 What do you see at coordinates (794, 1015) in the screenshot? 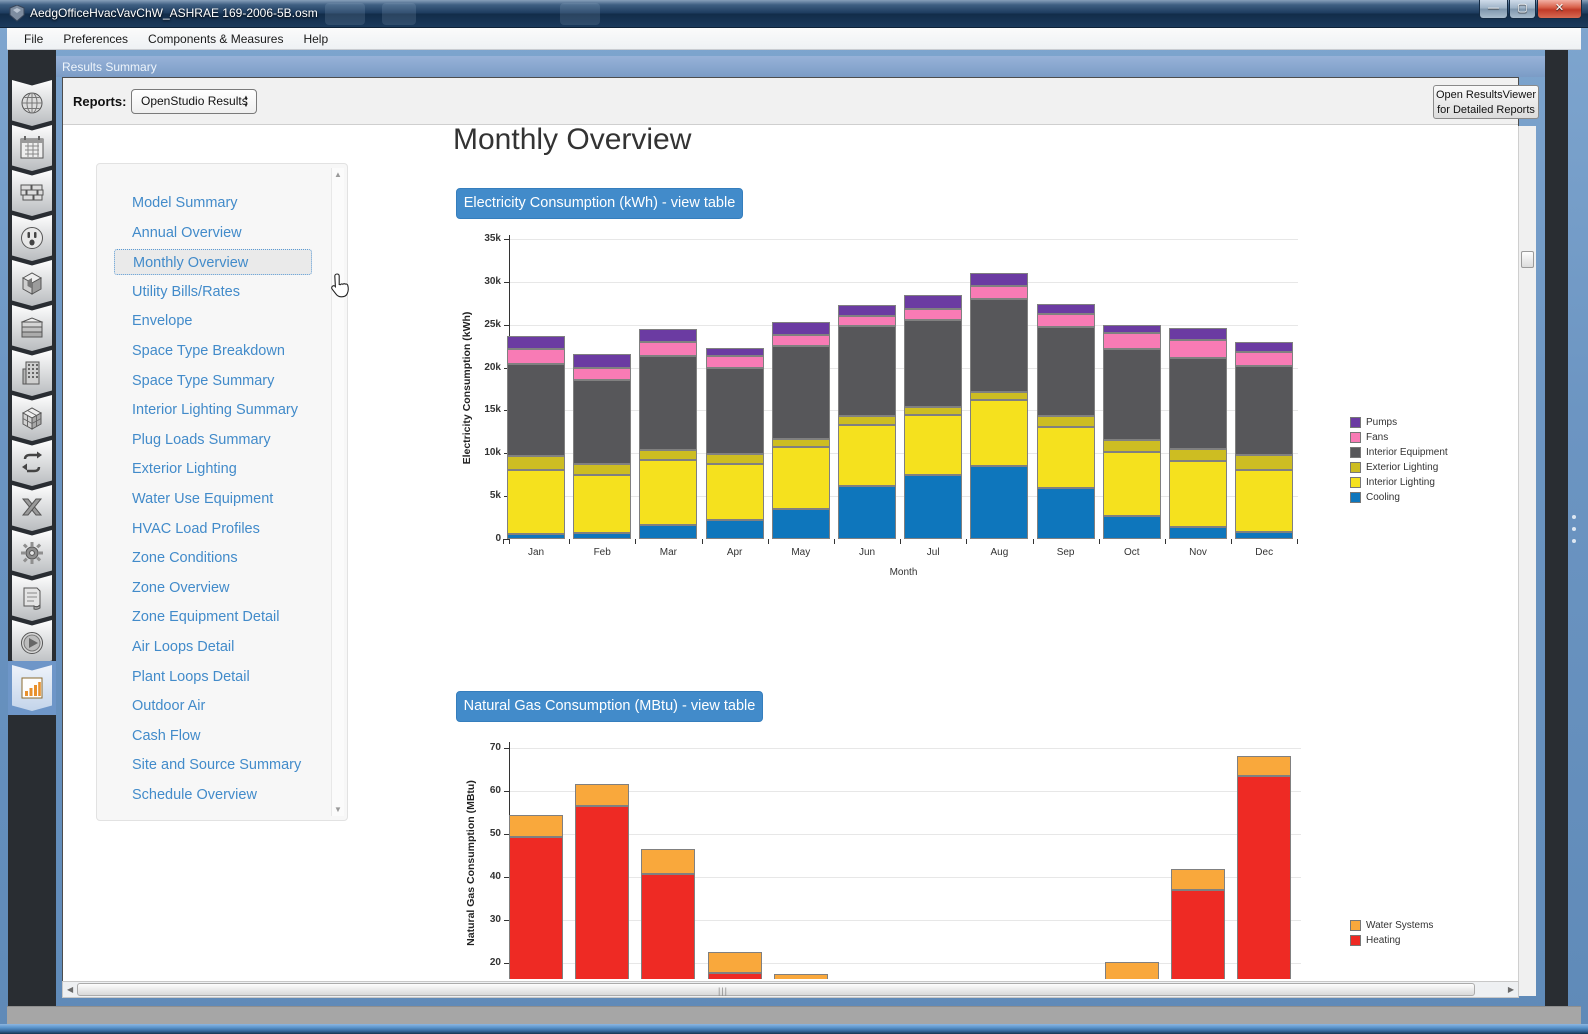
I see `status-bar` at bounding box center [794, 1015].